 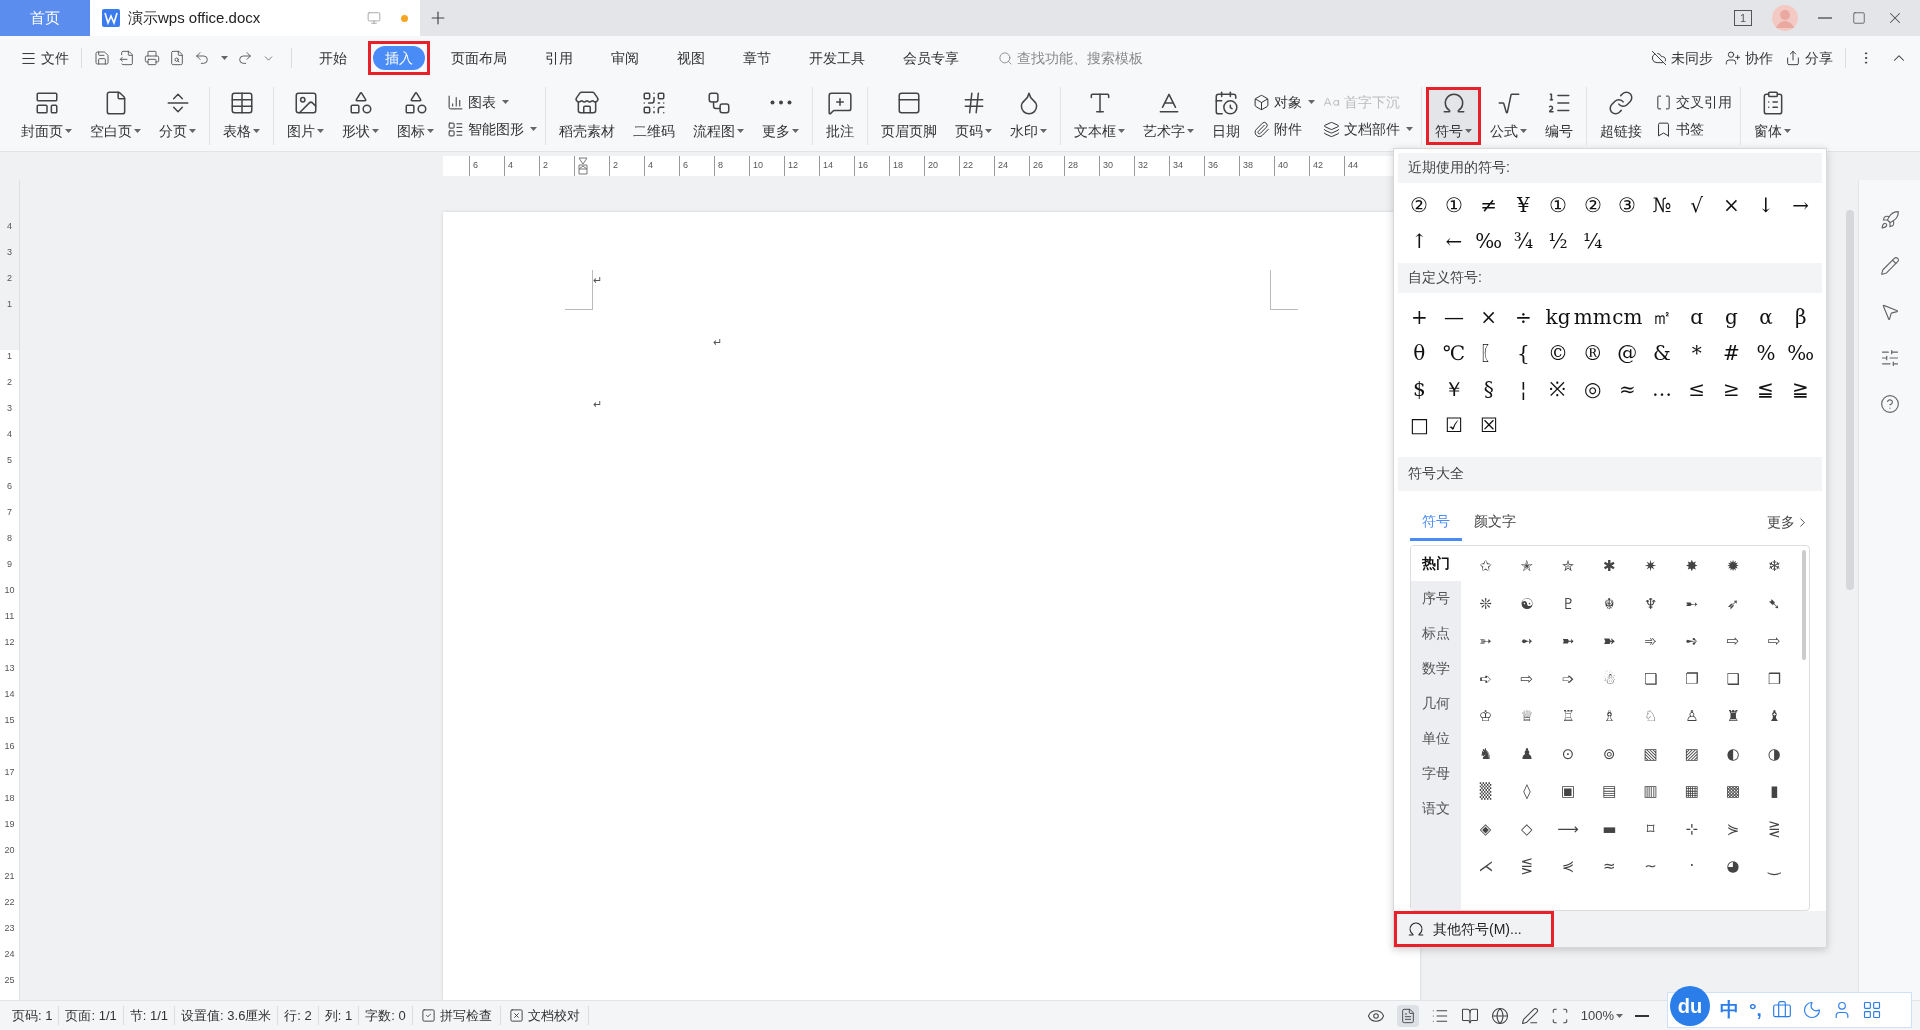 I want to click on symbol-option: cm, so click(x=1627, y=316).